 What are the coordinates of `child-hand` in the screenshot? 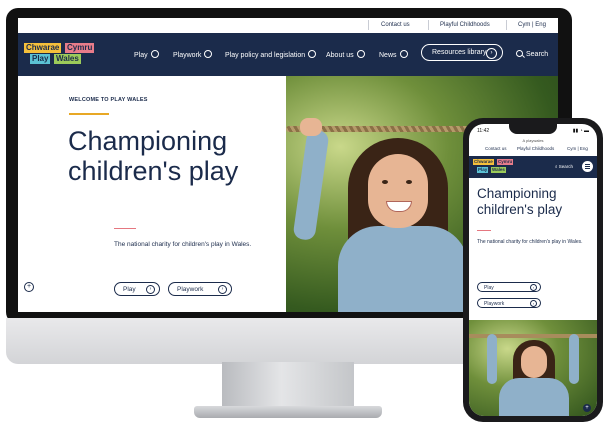 It's located at (311, 127).